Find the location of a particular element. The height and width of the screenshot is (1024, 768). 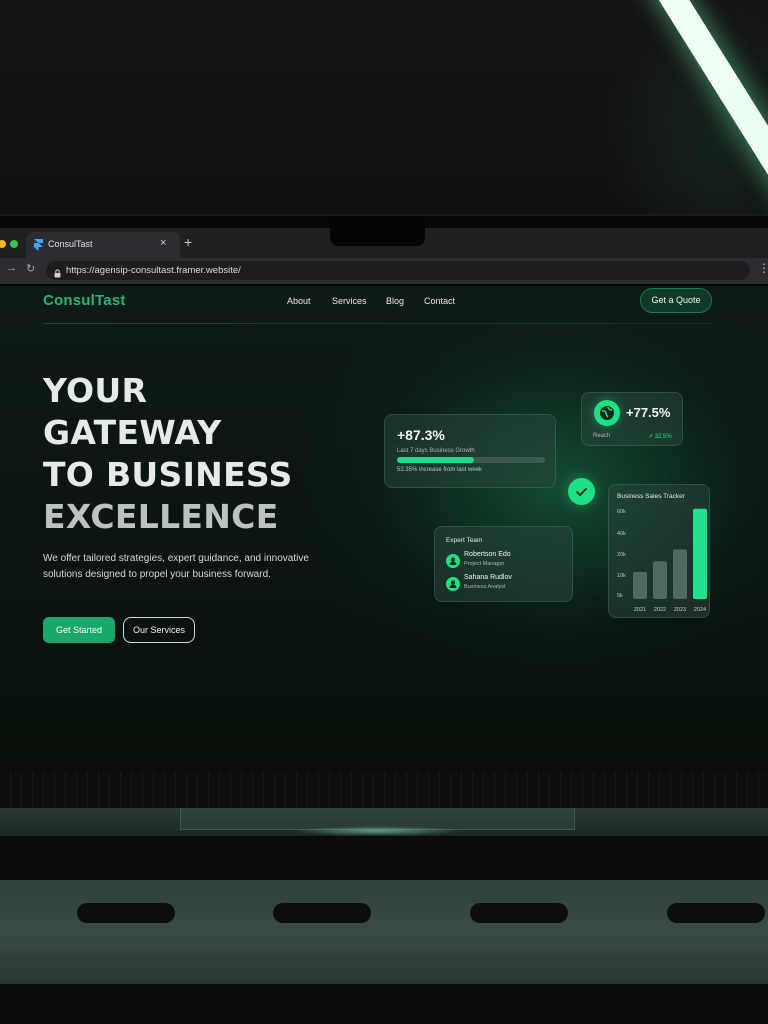

nav-contact: Contact is located at coordinates (439, 301).